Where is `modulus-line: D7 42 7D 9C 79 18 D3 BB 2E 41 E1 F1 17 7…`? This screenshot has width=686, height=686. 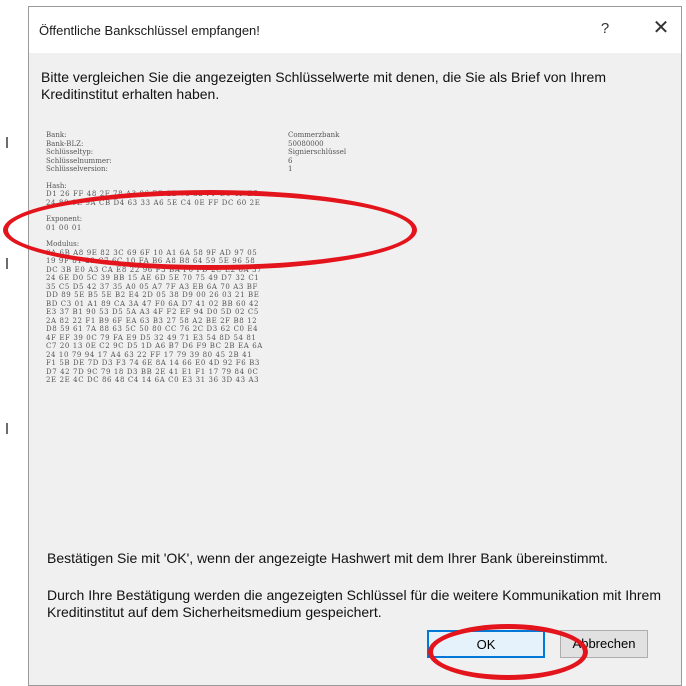
modulus-line: D7 42 7D 9C 79 18 D3 BB 2E 41 E1 F1 17 7… is located at coordinates (152, 371).